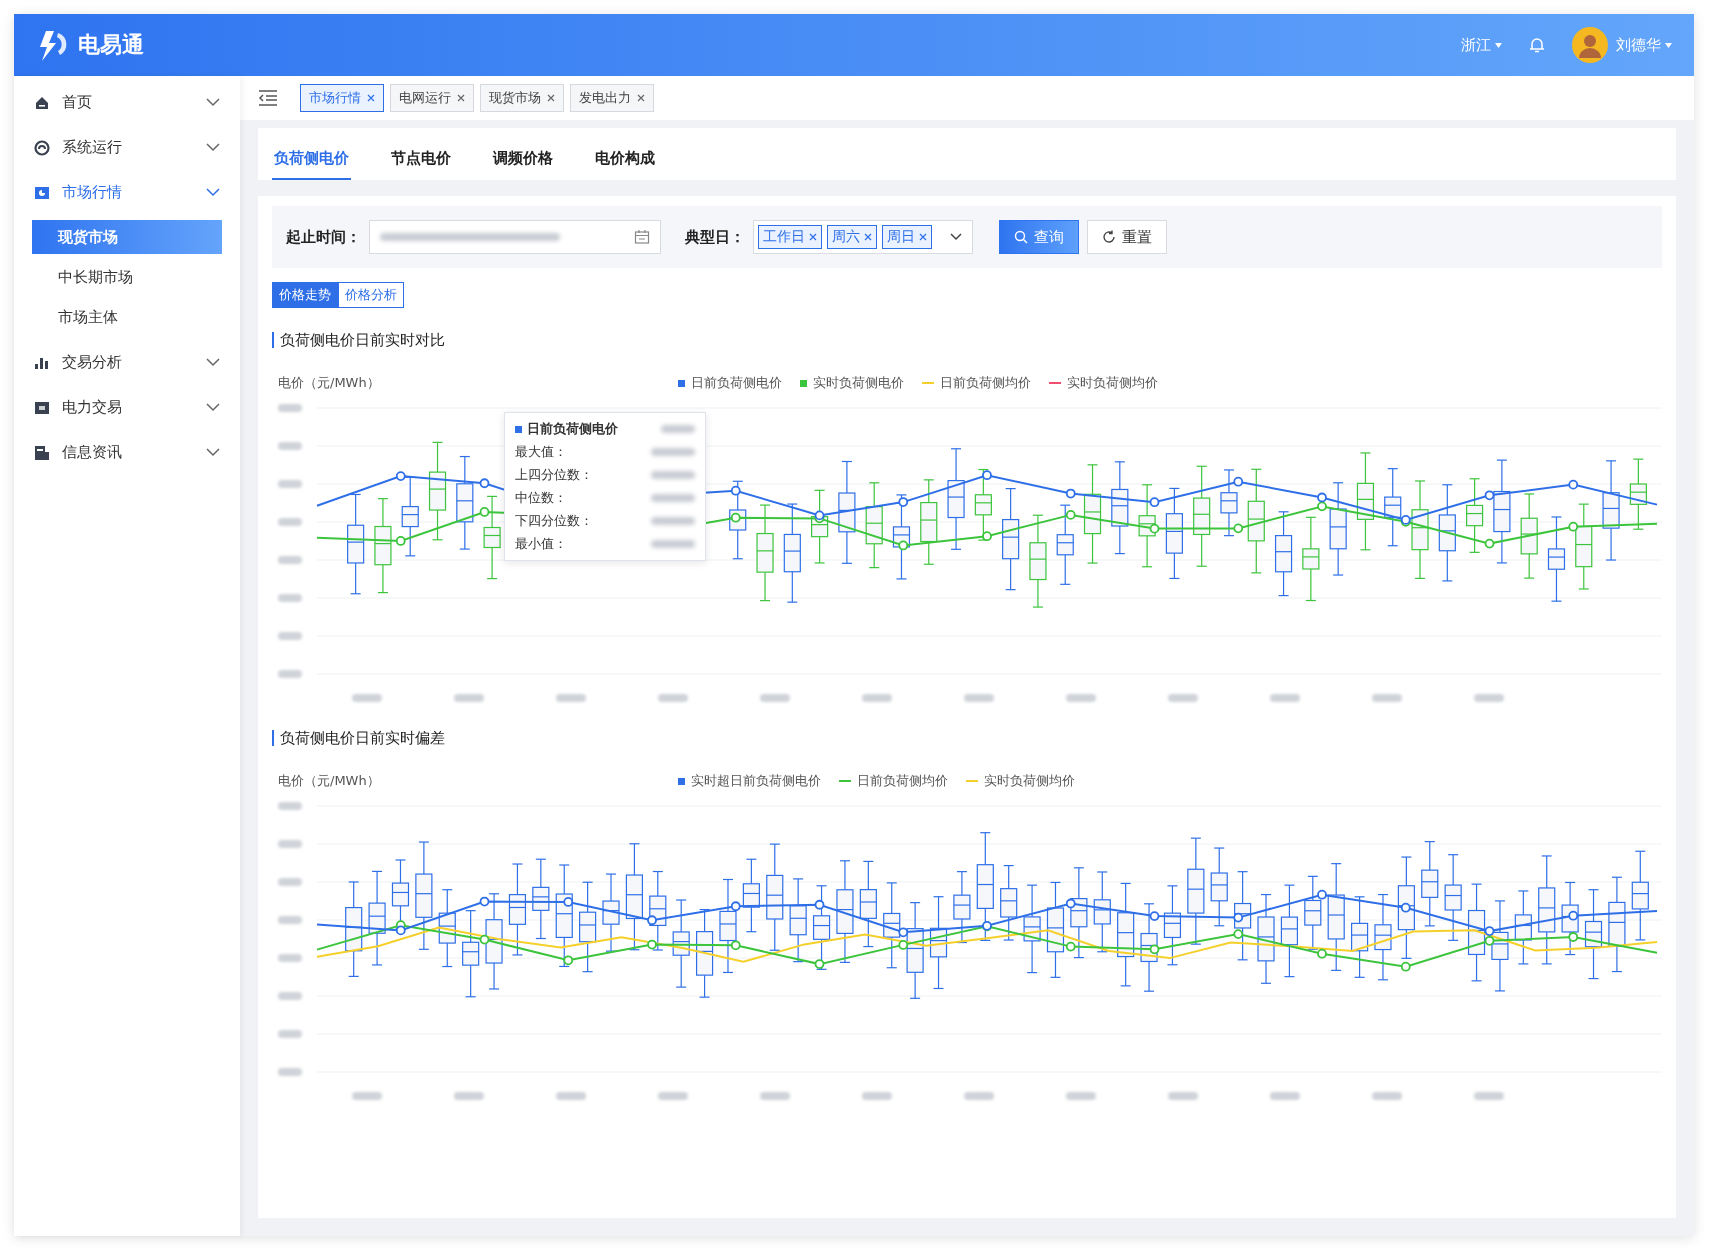 The width and height of the screenshot is (1712, 1251). Describe the element at coordinates (323, 237) in the screenshot. I see `field-label: 起止时间：` at that location.